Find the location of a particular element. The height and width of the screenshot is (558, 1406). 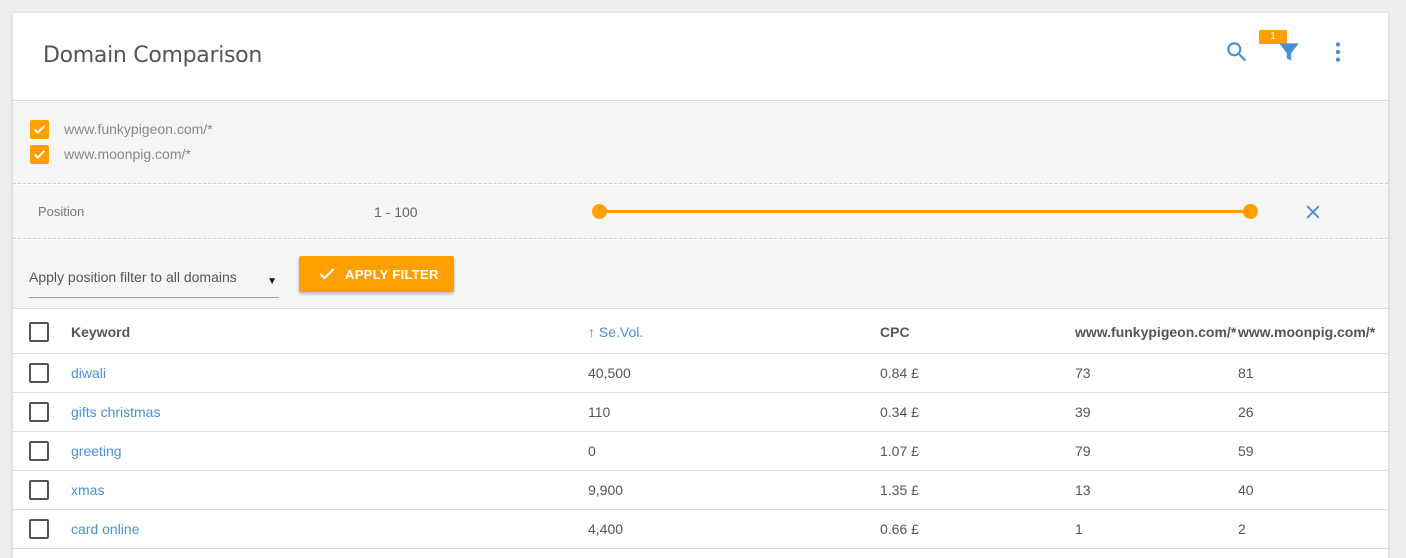

position-slider-max-handle is located at coordinates (1250, 211).